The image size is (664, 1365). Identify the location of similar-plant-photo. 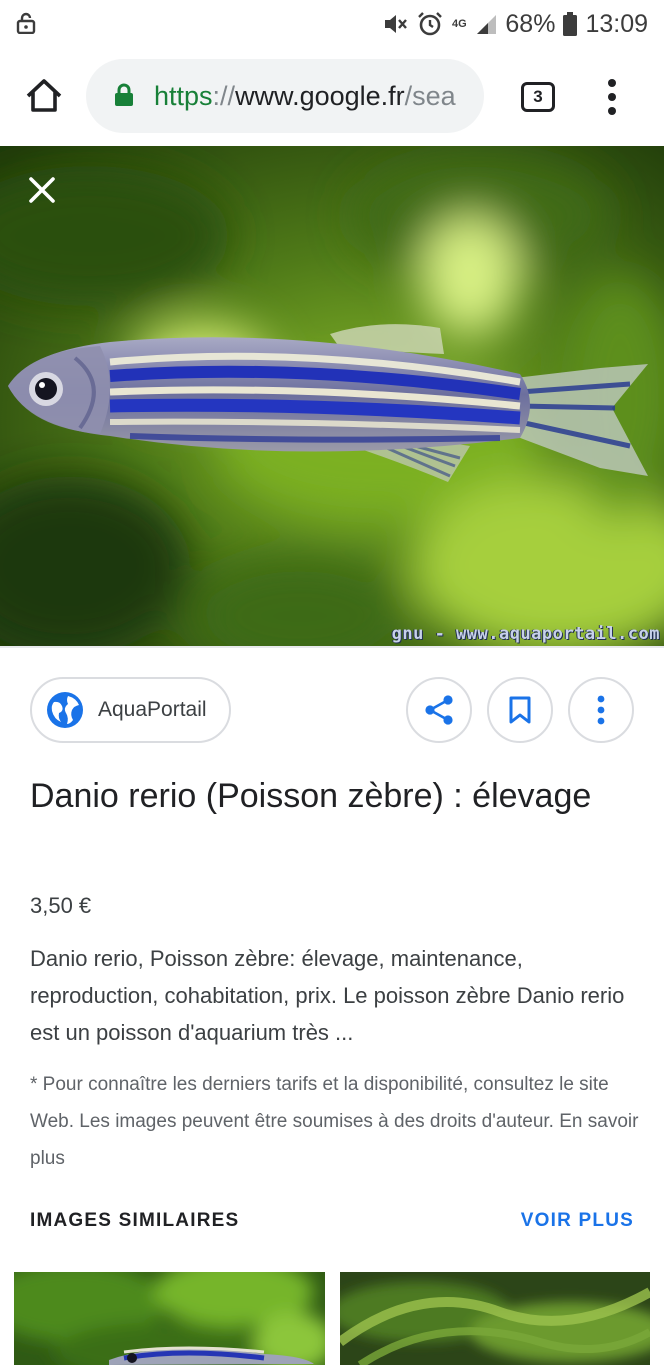
(495, 1318).